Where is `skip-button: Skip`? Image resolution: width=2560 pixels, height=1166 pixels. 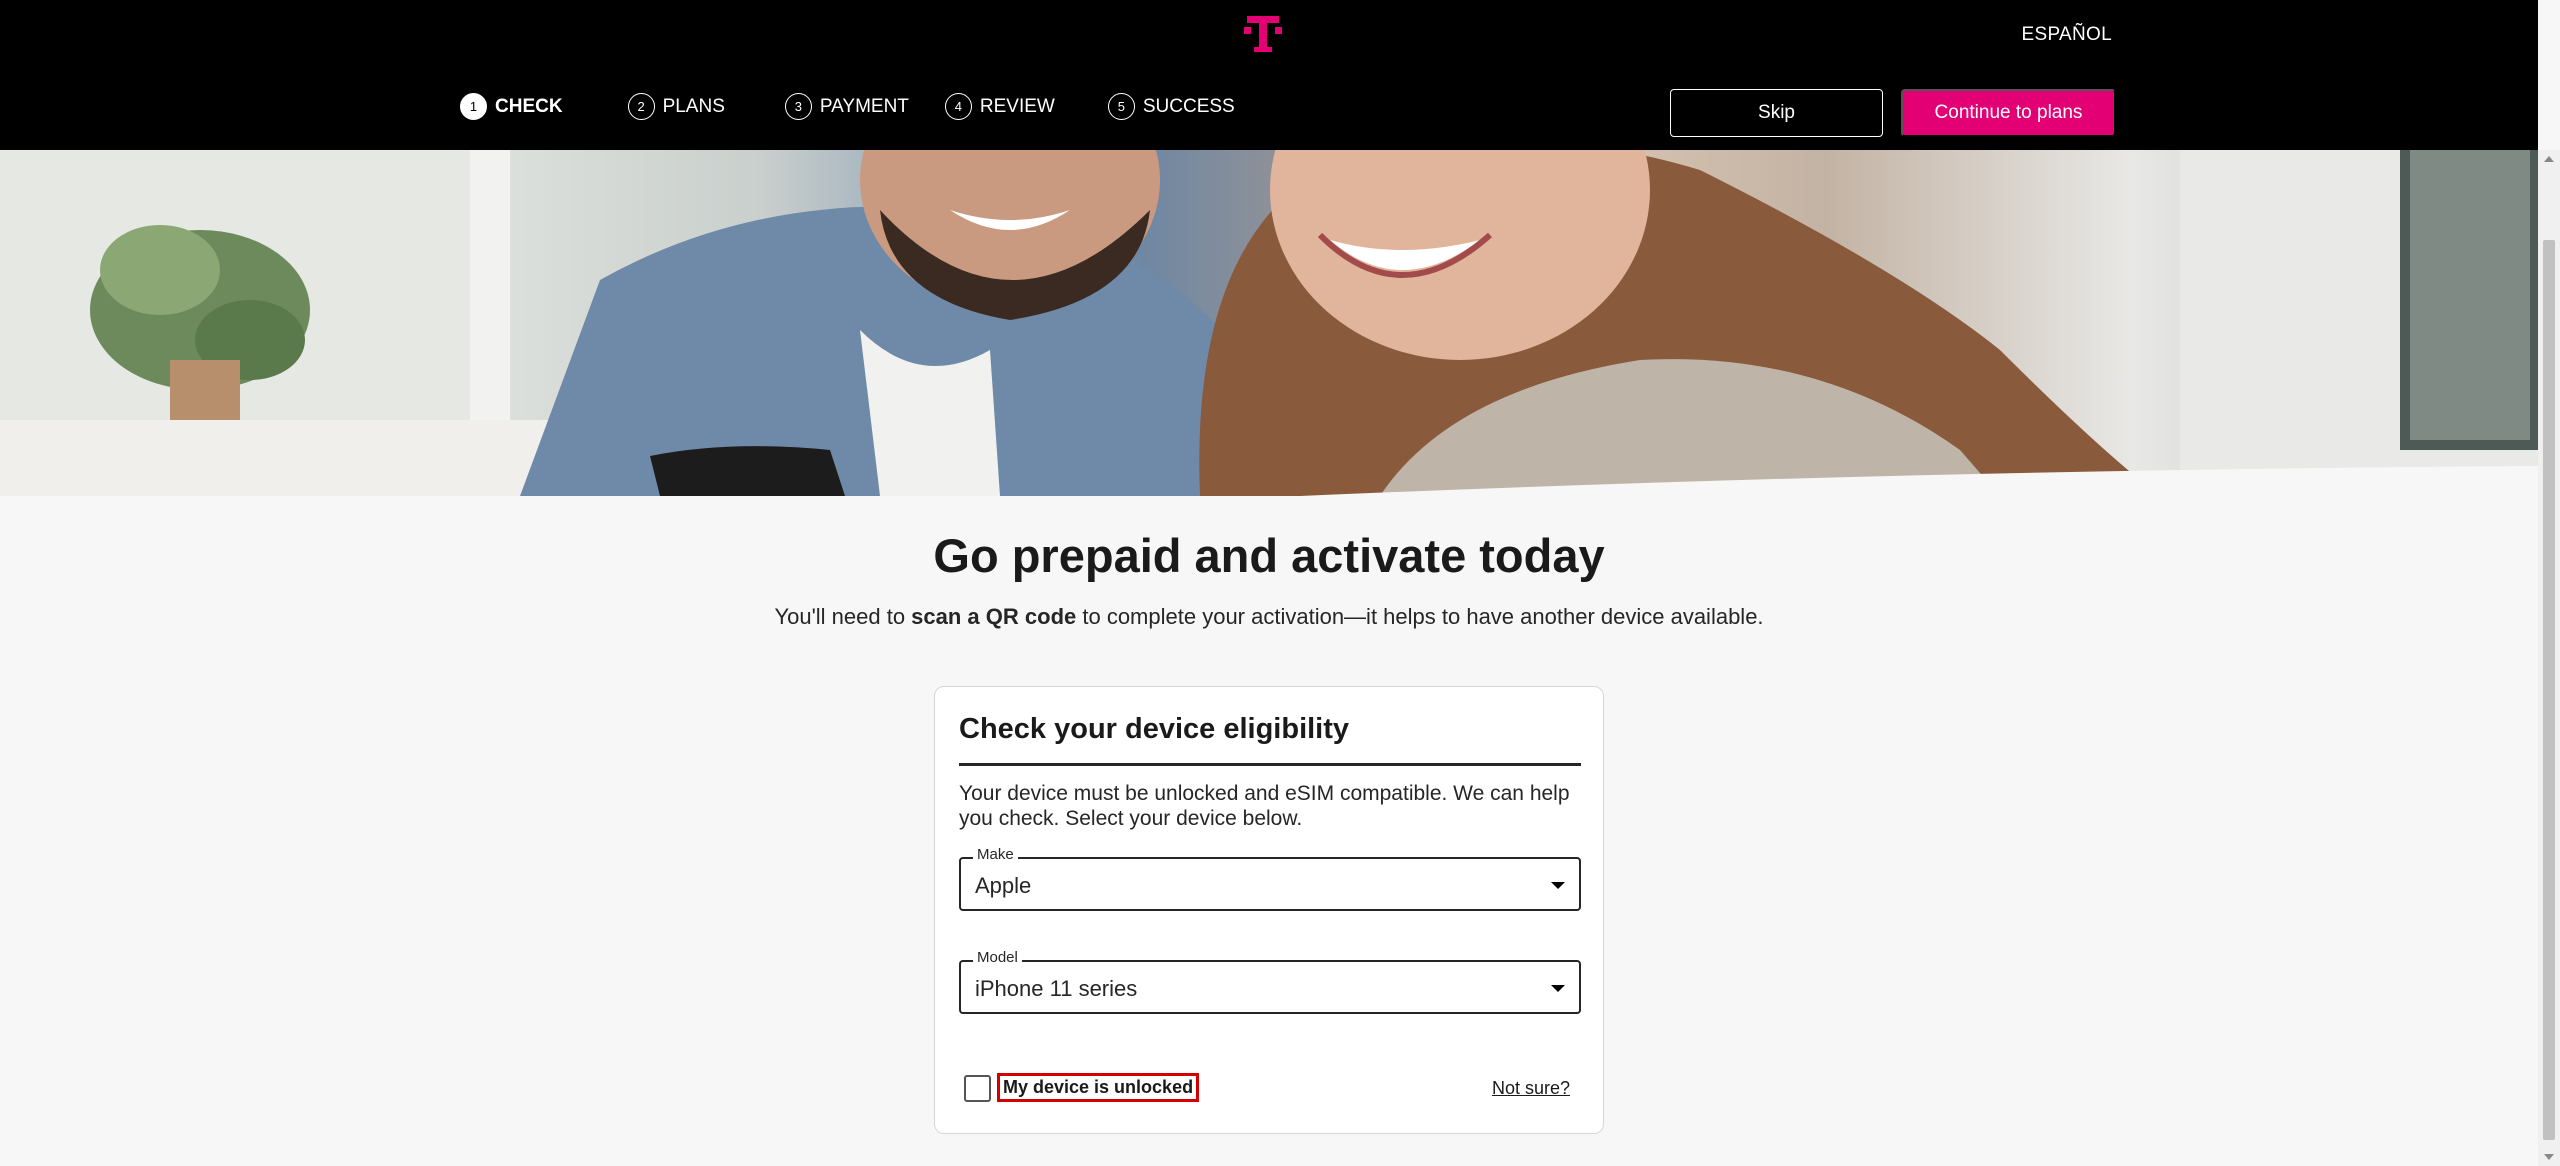
skip-button: Skip is located at coordinates (1776, 113).